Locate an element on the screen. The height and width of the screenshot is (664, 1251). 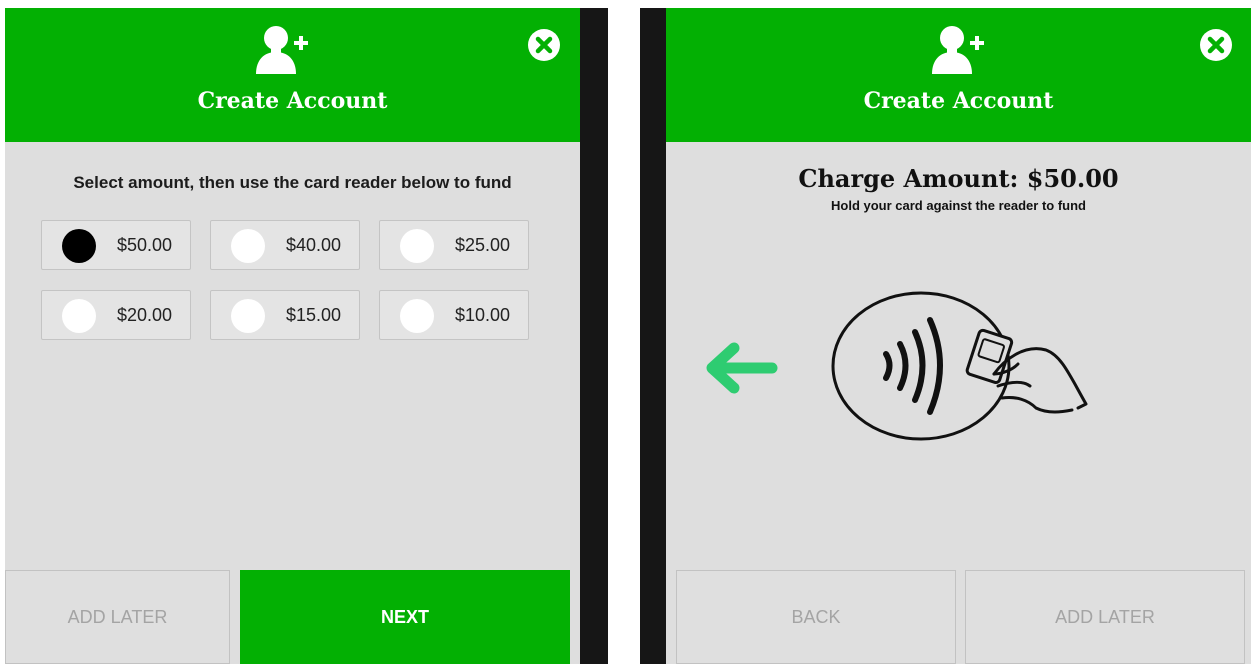
amount-option-15: $15.00 is located at coordinates (285, 315).